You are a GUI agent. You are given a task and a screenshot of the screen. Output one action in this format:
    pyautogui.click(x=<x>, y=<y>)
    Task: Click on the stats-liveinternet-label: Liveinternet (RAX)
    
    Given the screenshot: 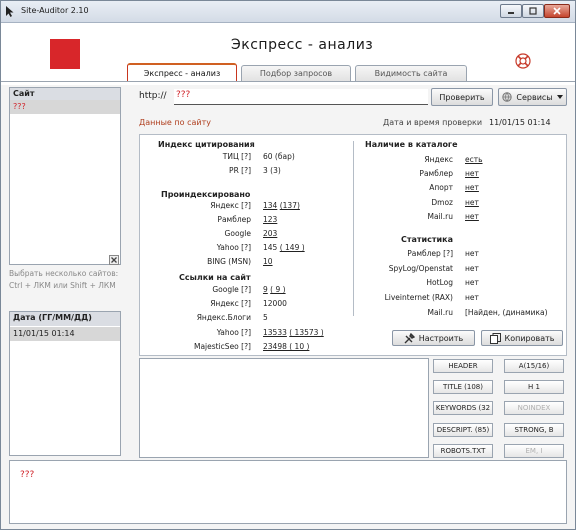 What is the action you would take?
    pyautogui.click(x=418, y=297)
    